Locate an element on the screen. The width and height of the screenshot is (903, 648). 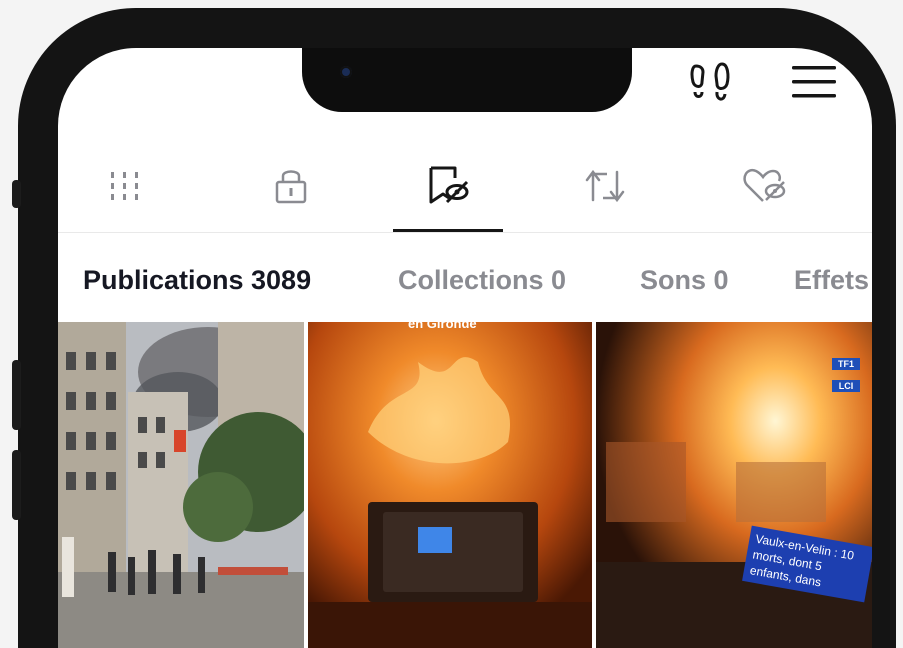
lock-icon is located at coordinates (291, 188).